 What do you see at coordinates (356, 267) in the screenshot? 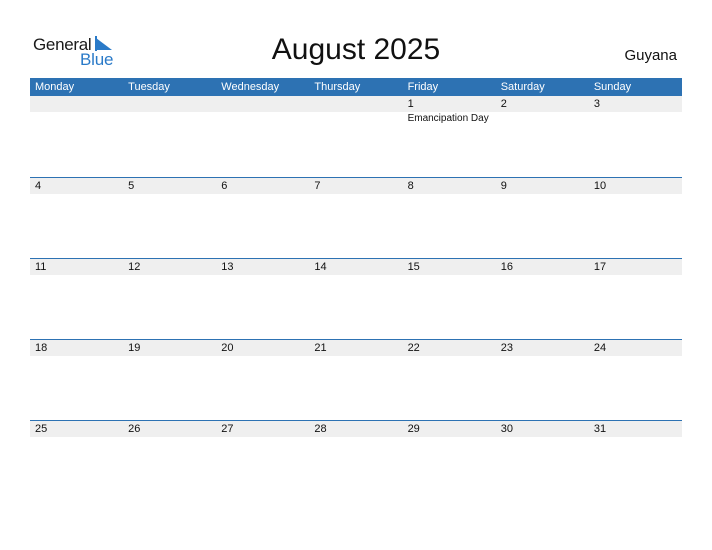
I see `date-strip: 11 12 13 14 15 16 17` at bounding box center [356, 267].